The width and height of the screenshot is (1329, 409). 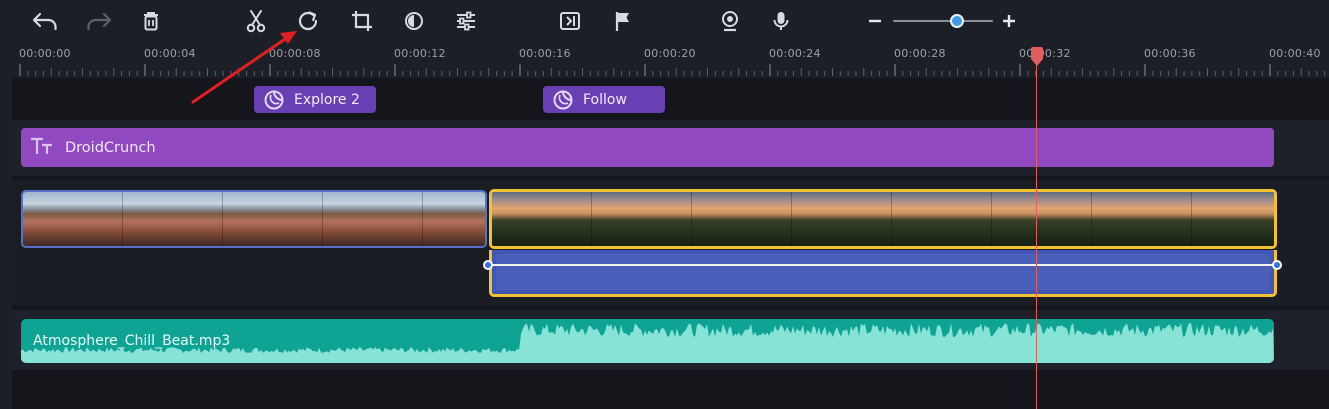 I want to click on ruler-ticks, so click(x=672, y=70).